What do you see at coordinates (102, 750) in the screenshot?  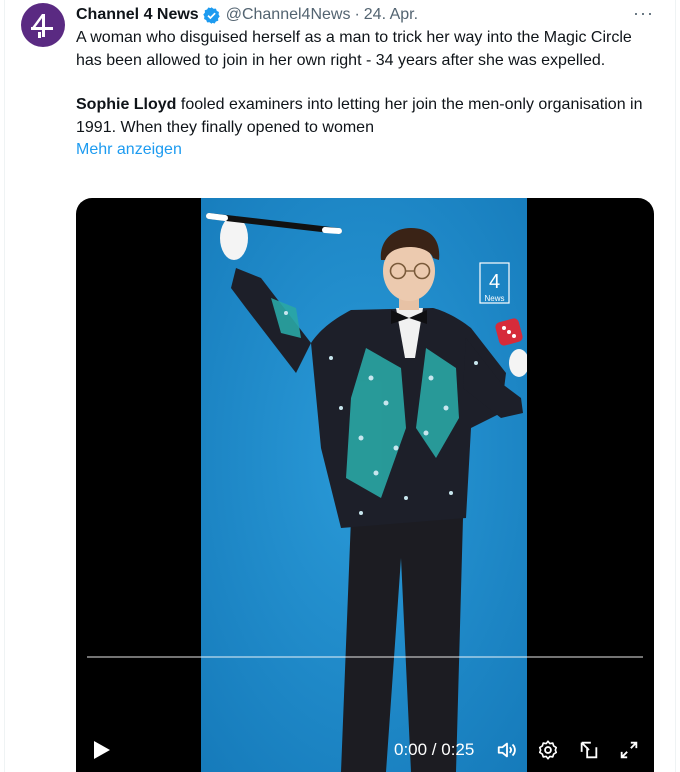 I see `play-icon` at bounding box center [102, 750].